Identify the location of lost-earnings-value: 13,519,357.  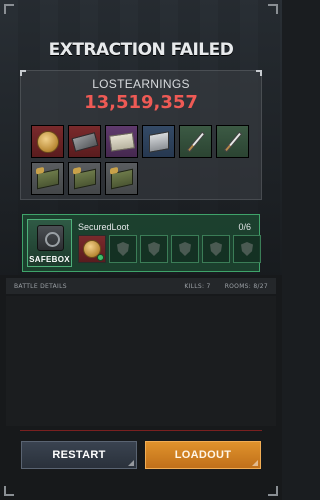
(141, 102).